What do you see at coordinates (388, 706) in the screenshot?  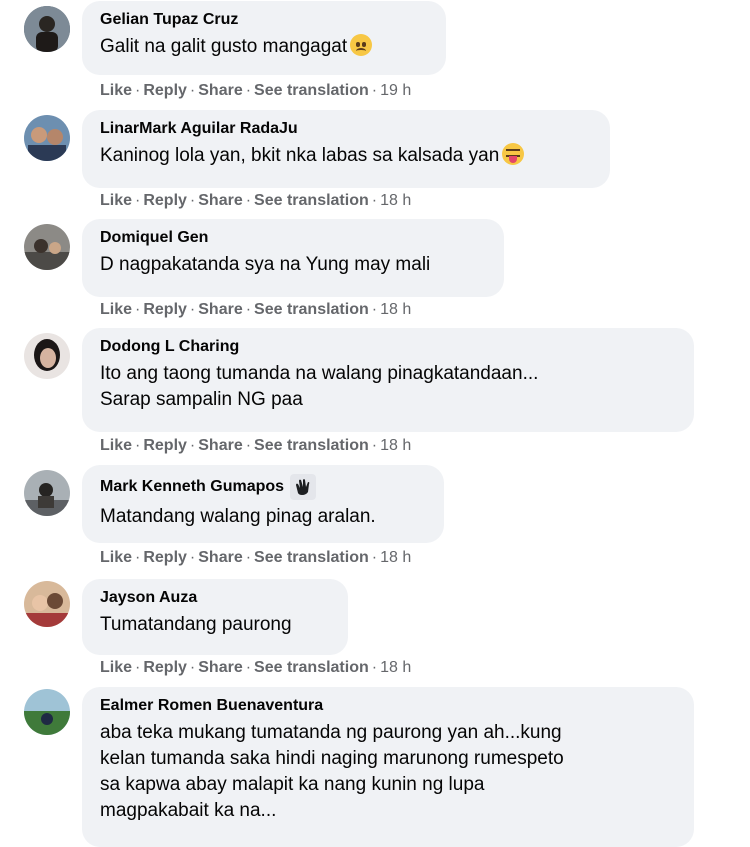 I see `comment-author: Ealmer Romen Buenaventura` at bounding box center [388, 706].